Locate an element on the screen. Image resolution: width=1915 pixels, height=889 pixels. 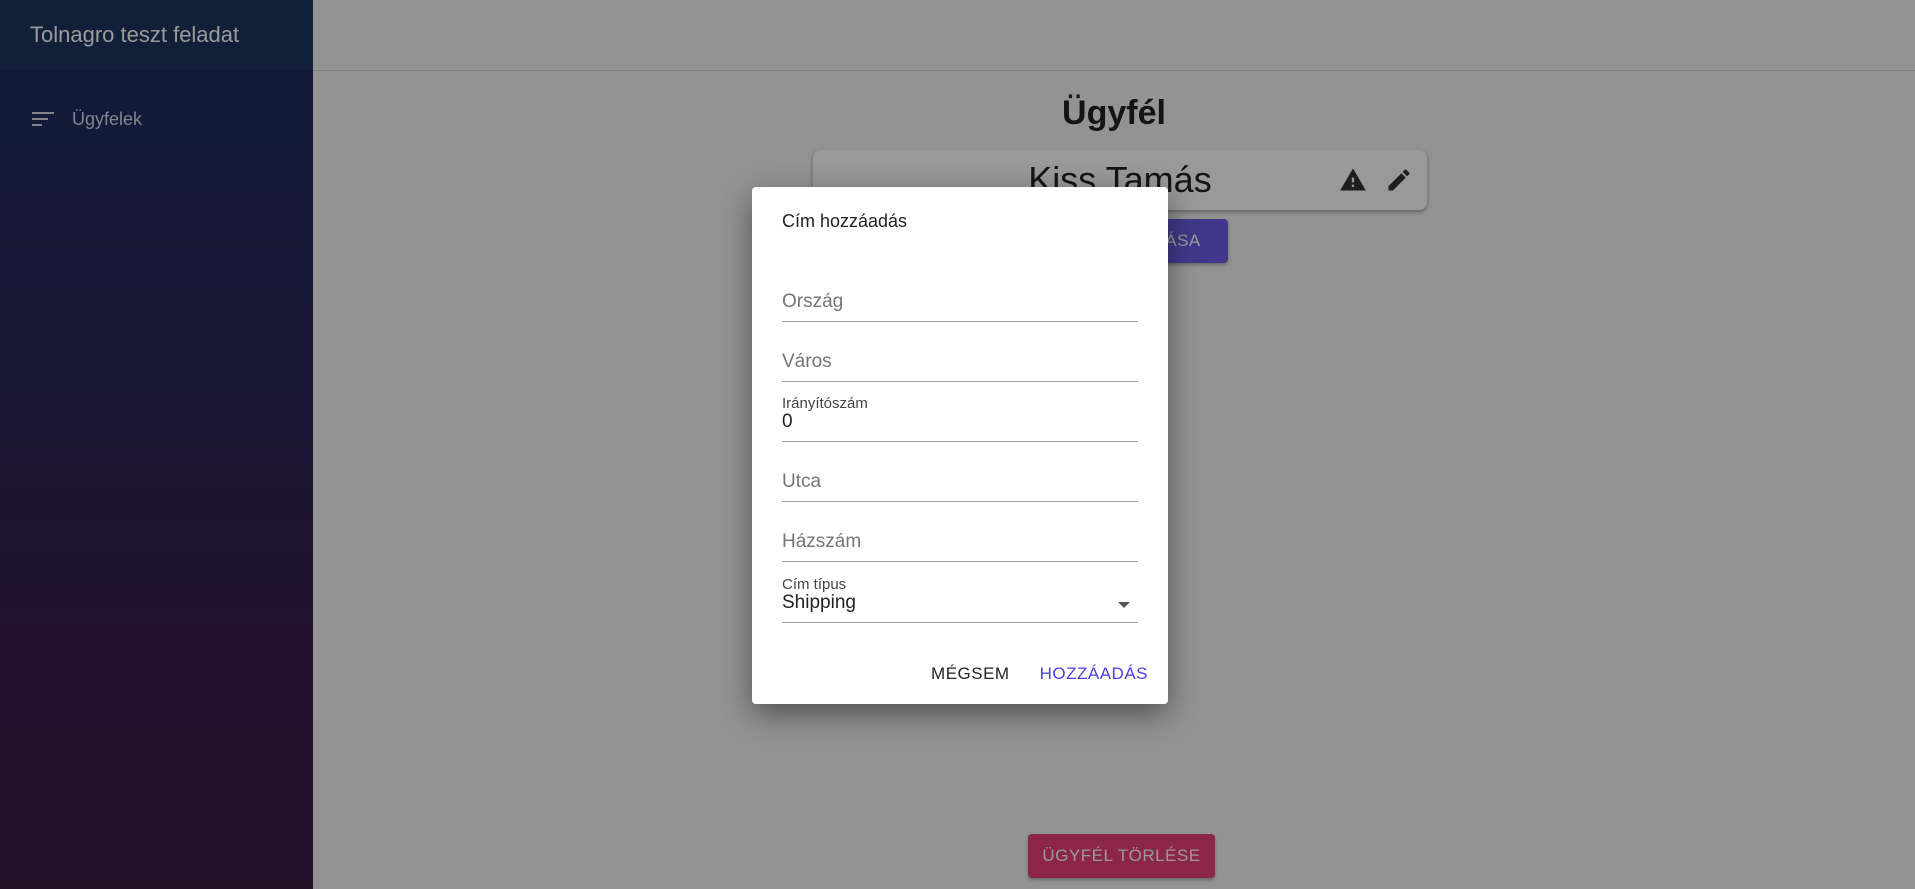
city-placeholder: Város is located at coordinates (807, 361).